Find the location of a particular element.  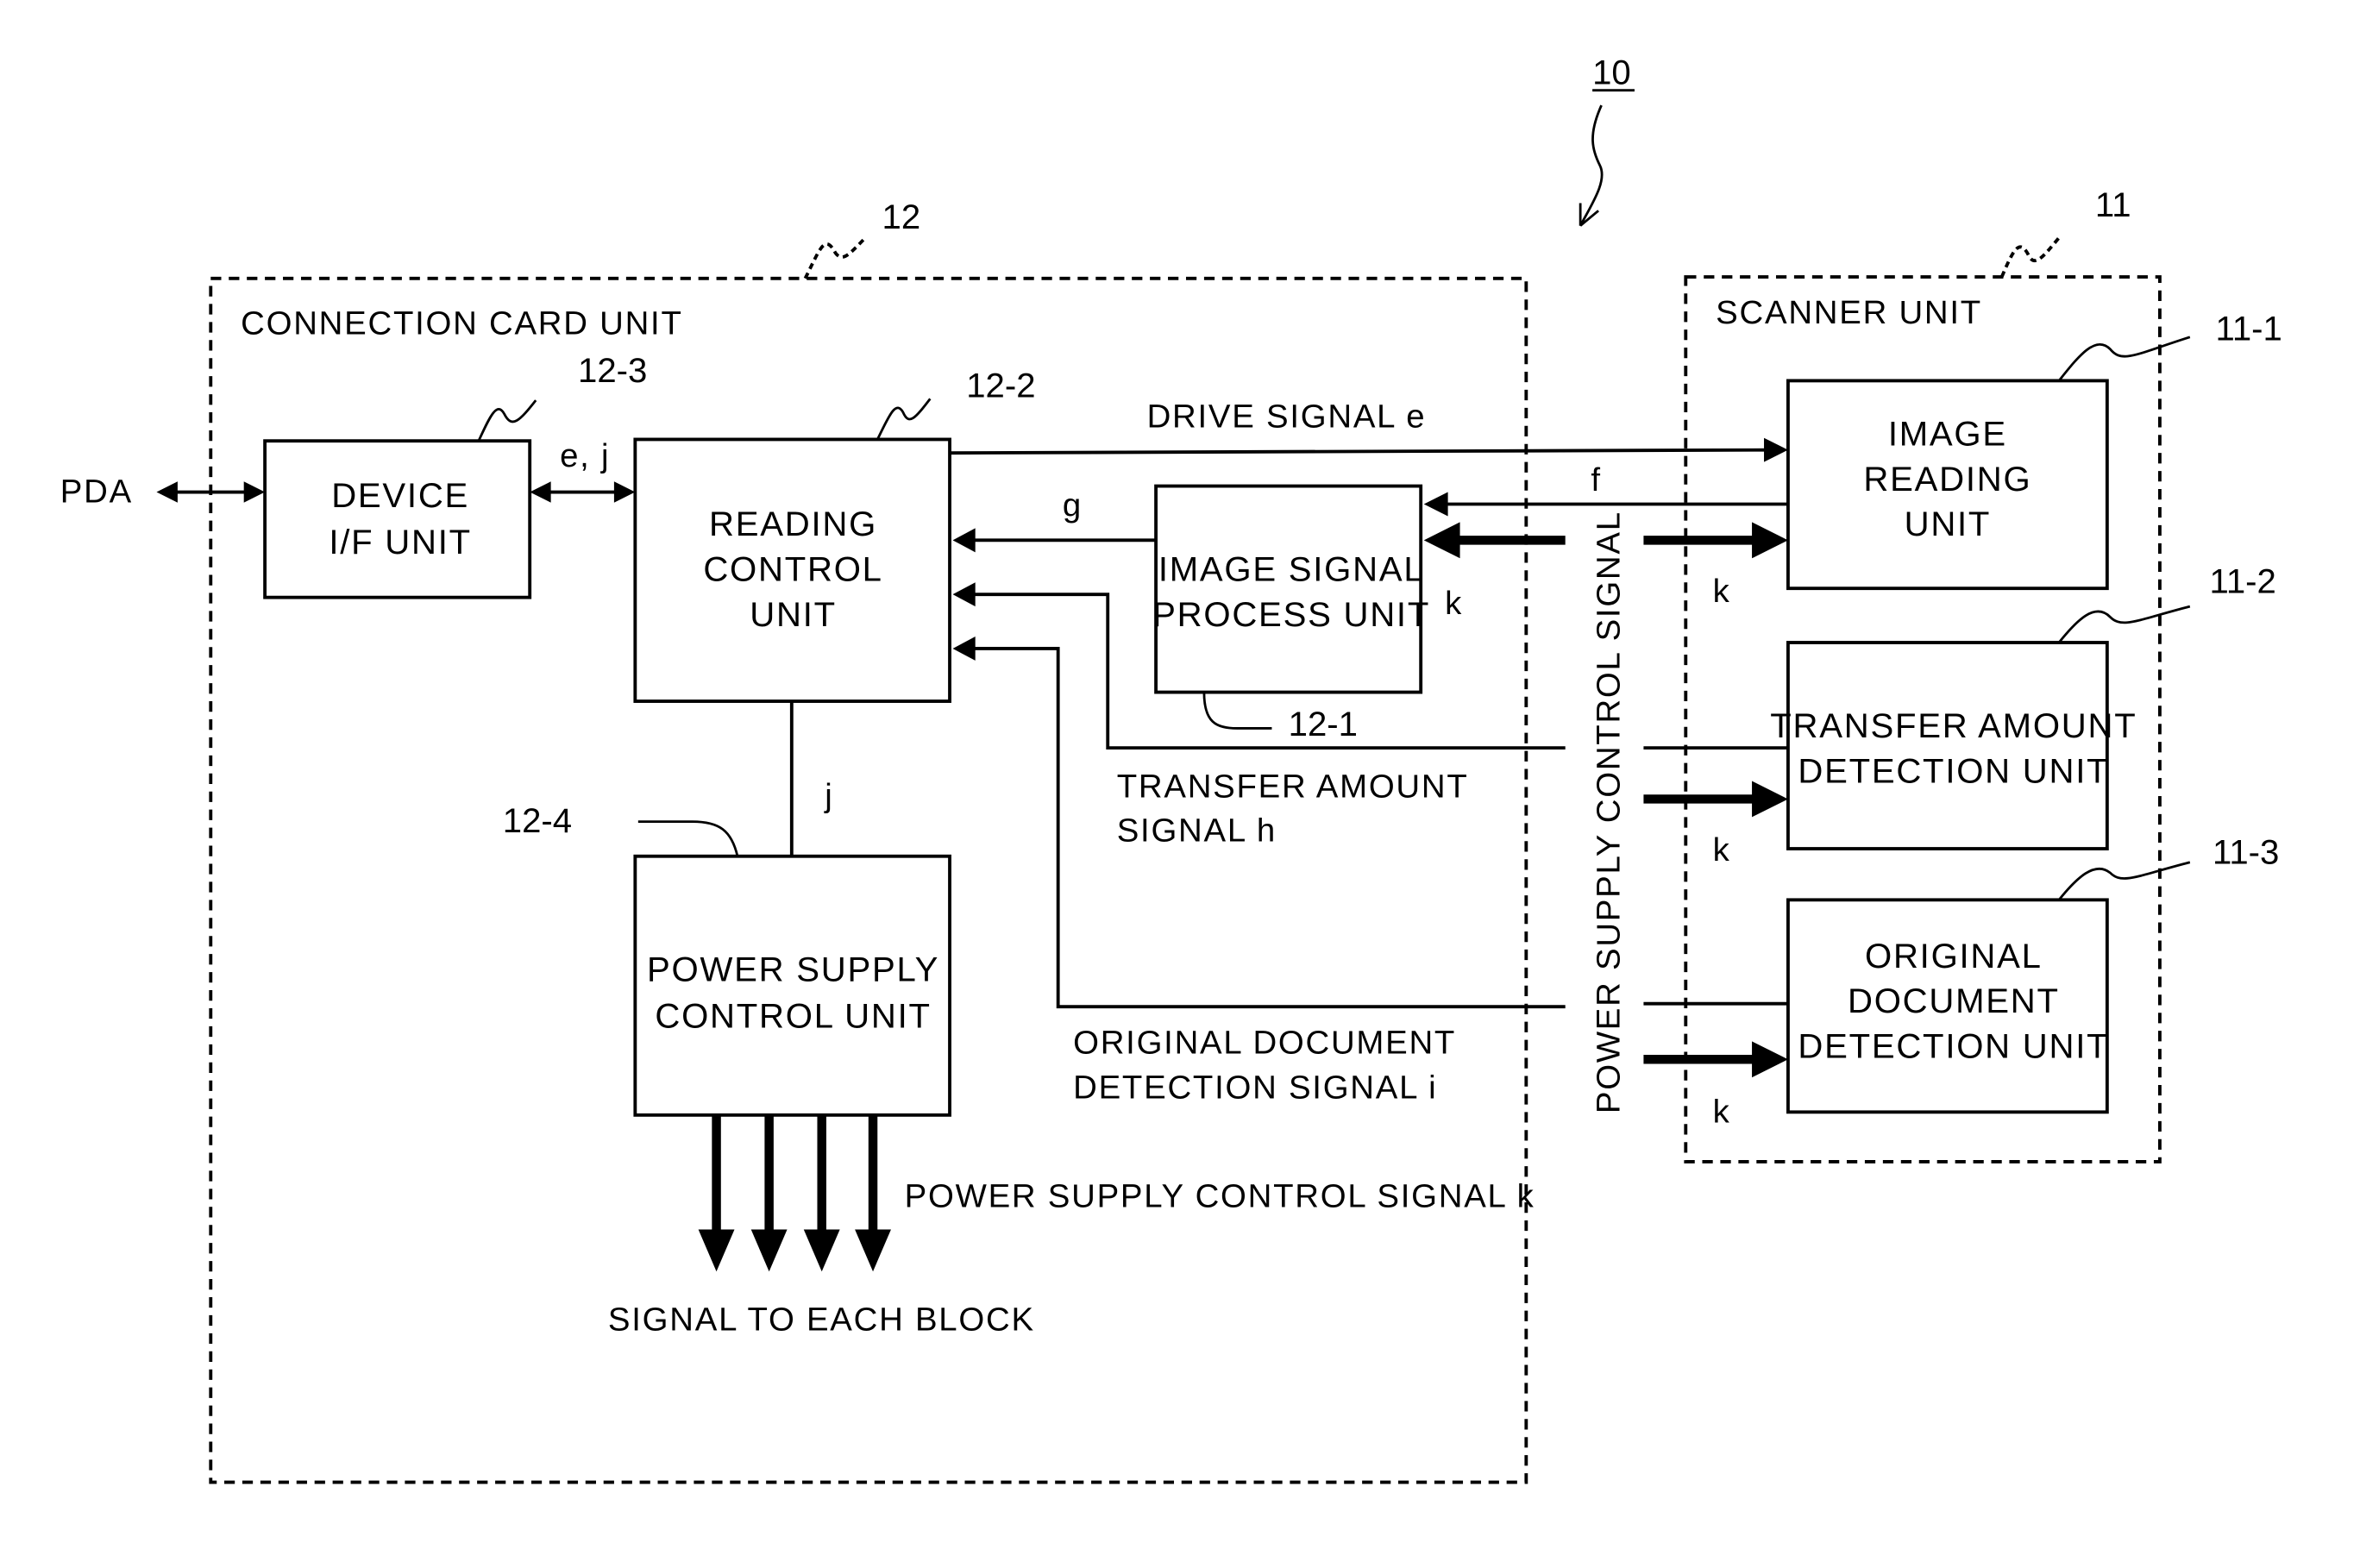

image-signal-leader is located at coordinates (1237, 711).